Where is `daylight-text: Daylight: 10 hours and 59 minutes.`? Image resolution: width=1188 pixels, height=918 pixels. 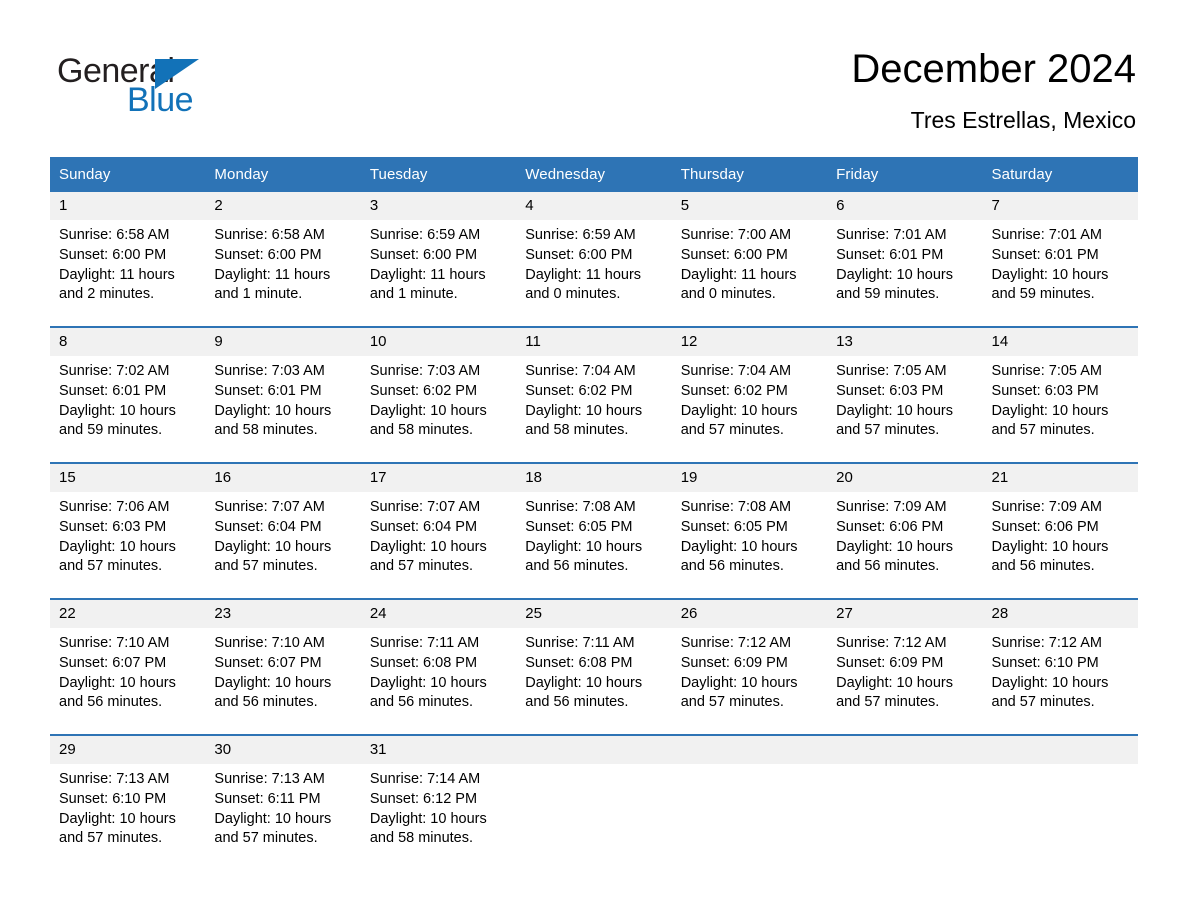 daylight-text: Daylight: 10 hours and 59 minutes. is located at coordinates (117, 420).